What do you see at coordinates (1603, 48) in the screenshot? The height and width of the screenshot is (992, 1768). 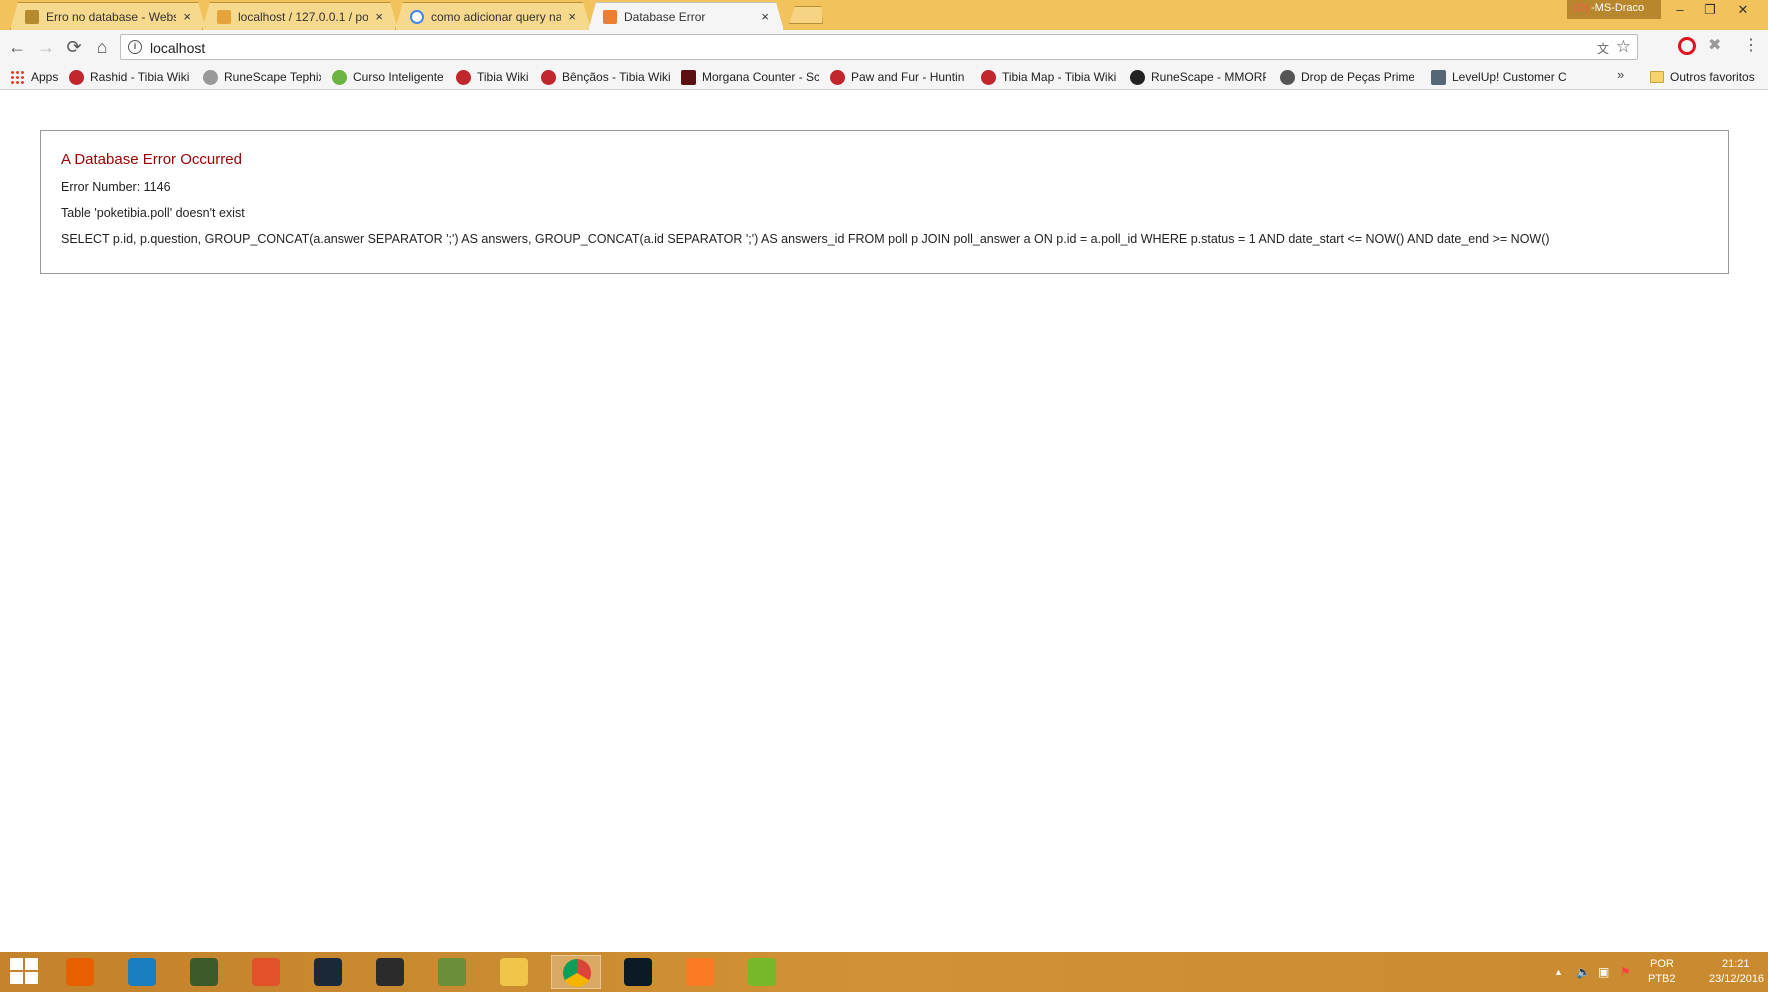 I see `translate-icon: 文` at bounding box center [1603, 48].